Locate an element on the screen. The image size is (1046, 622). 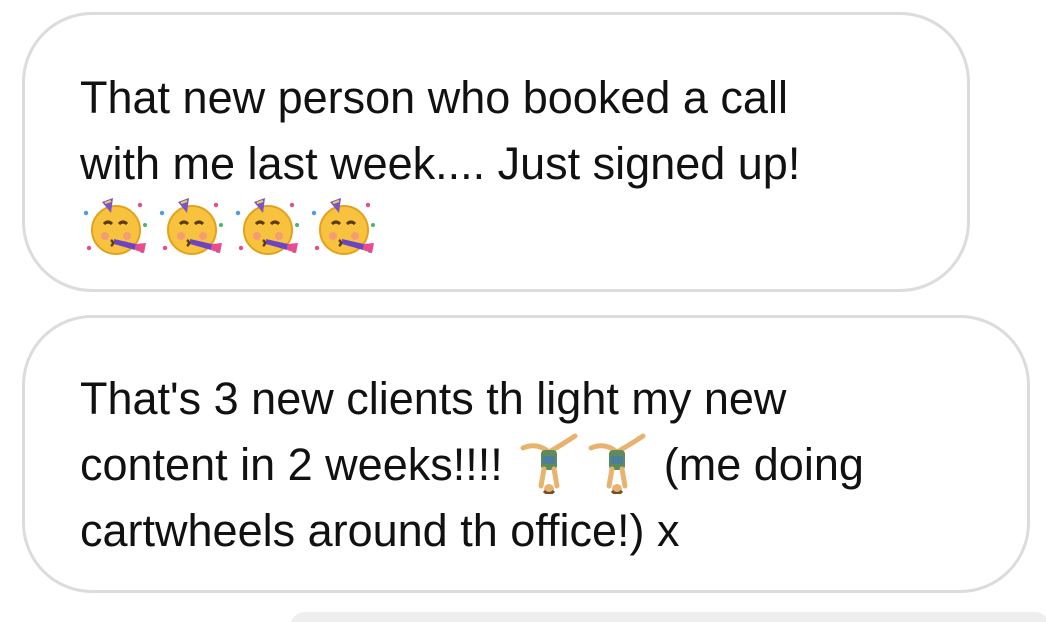
emoji-row is located at coordinates (523, 226).